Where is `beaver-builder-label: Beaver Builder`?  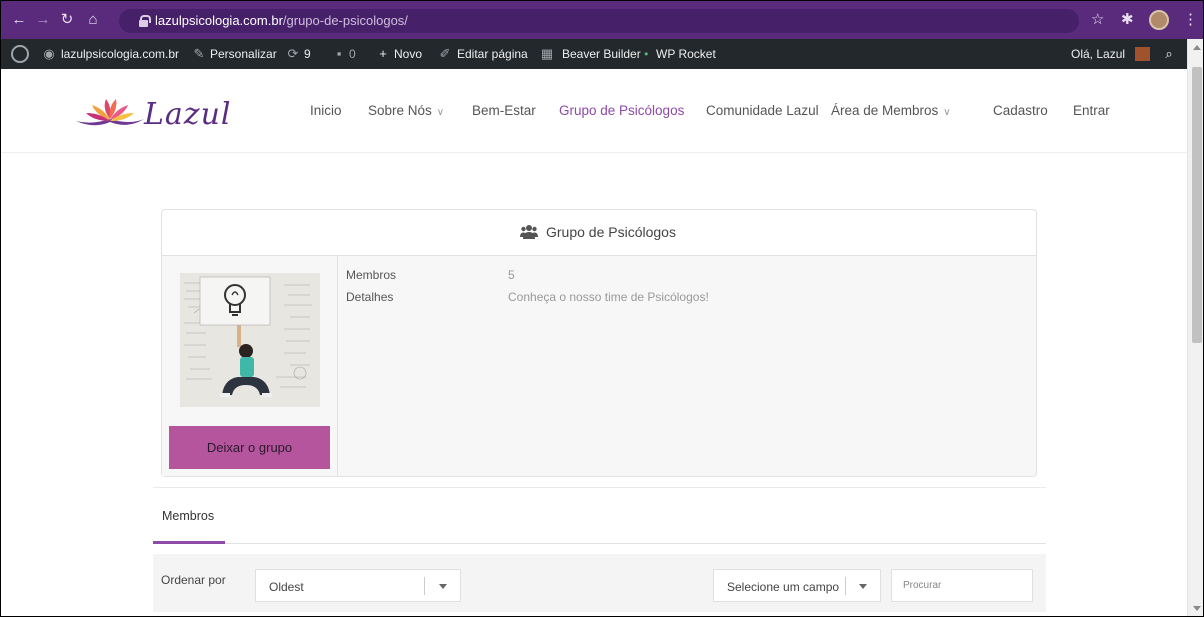
beaver-builder-label: Beaver Builder is located at coordinates (601, 54).